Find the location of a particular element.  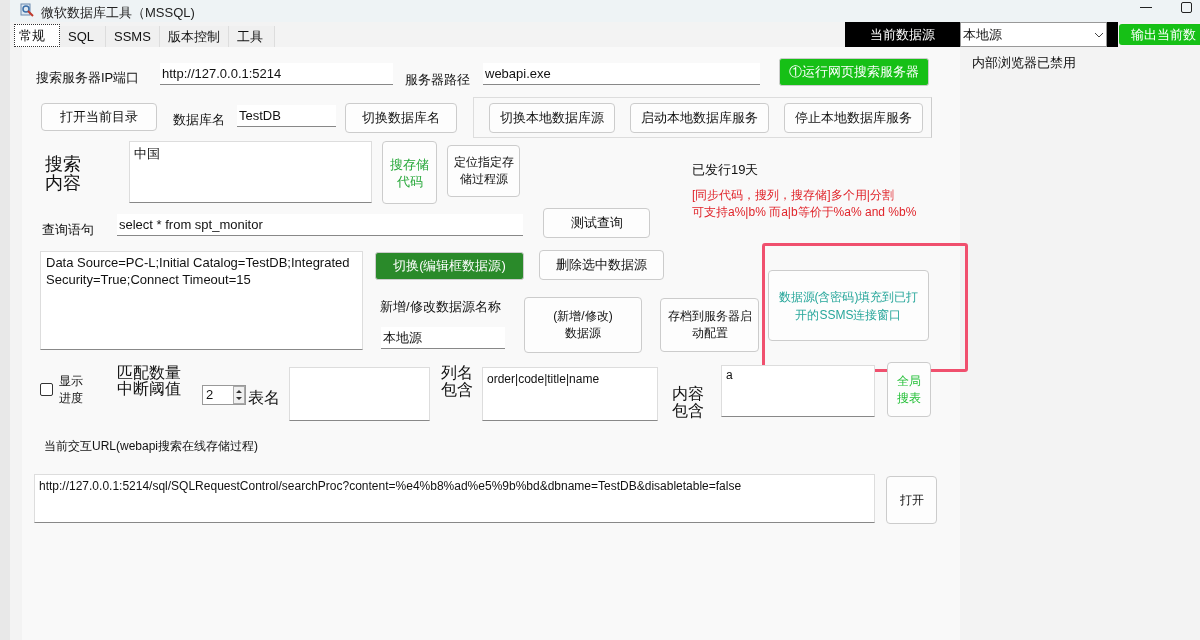

local-database-button: 停止本地数据库服务 is located at coordinates (853, 118).